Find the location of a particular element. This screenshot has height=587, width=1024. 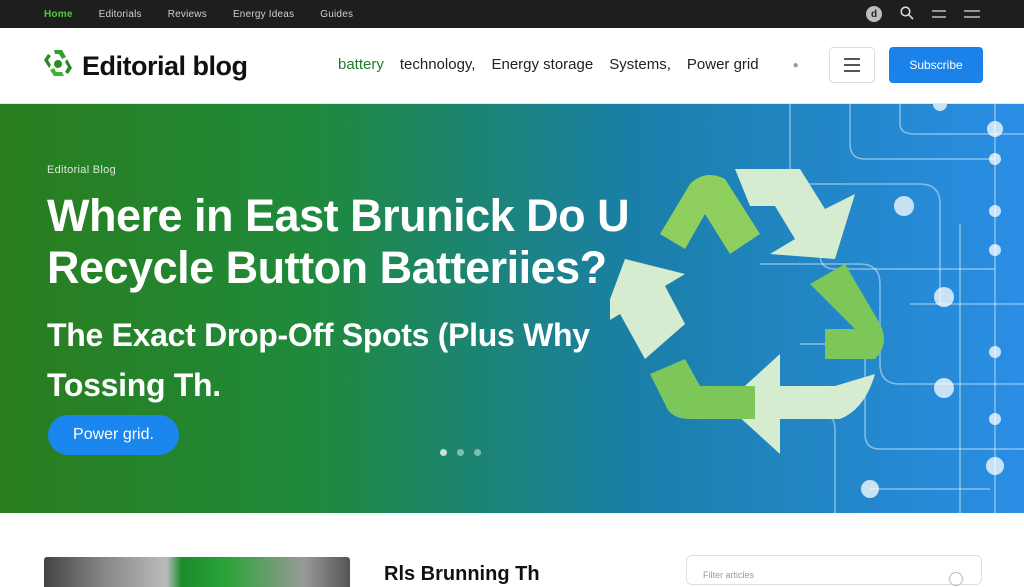

content-section: Rls Brunning Th Filter articles is located at coordinates (512, 550).